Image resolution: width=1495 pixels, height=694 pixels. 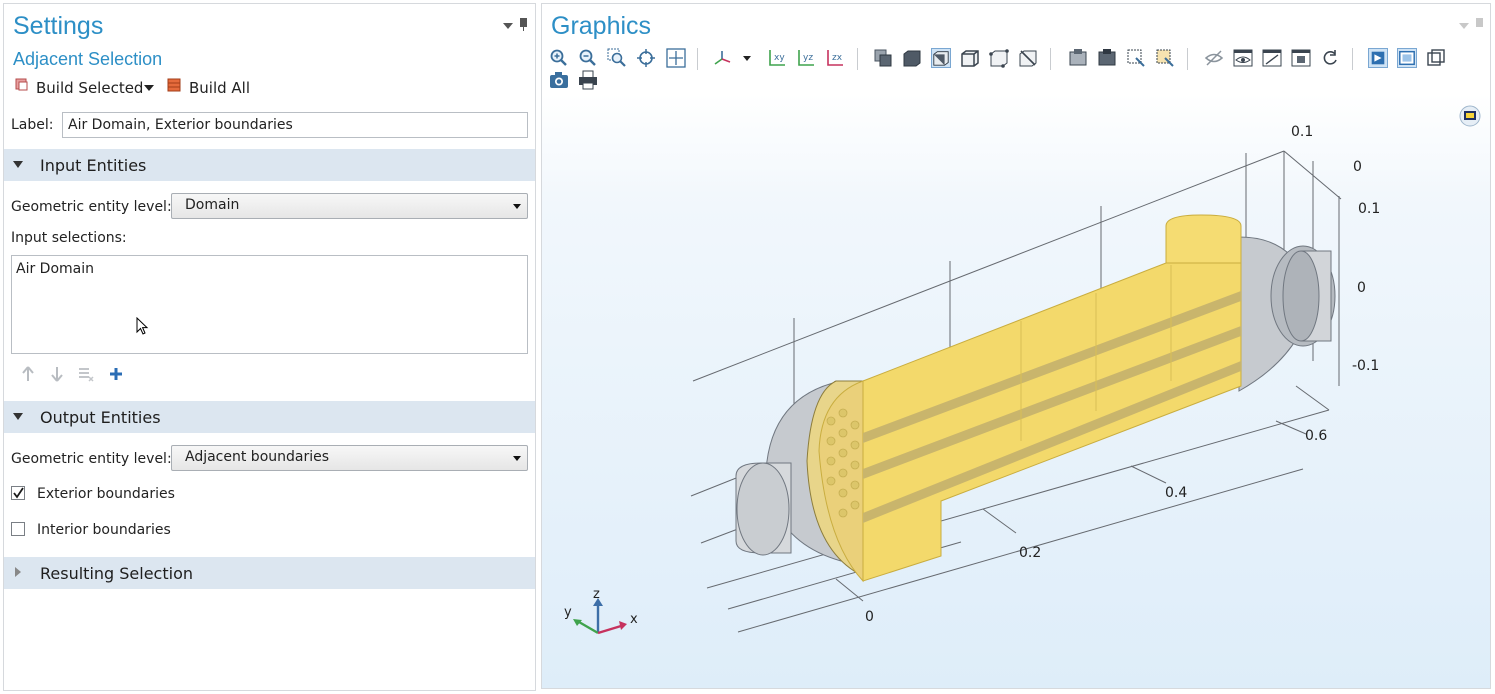 I want to click on exterior-boundaries-checkbox, so click(x=18, y=493).